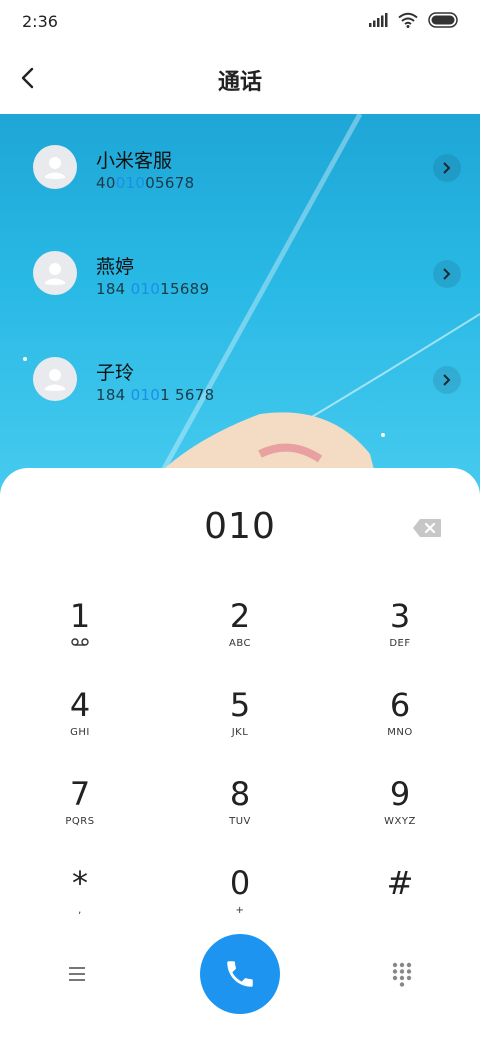  What do you see at coordinates (240, 910) in the screenshot?
I see `key-letters: +` at bounding box center [240, 910].